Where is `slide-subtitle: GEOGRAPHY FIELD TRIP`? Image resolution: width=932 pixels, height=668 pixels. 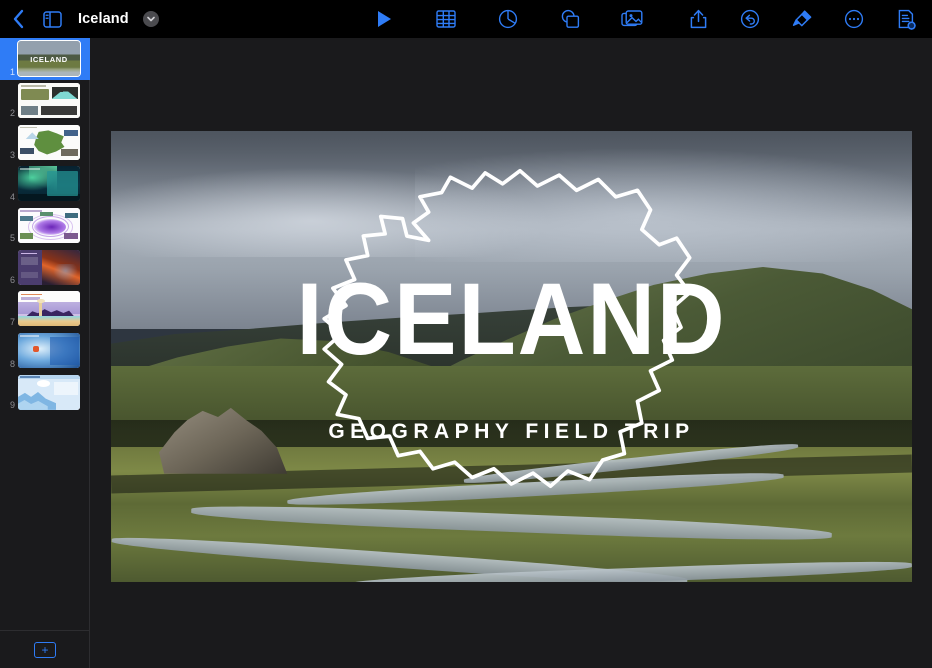
slide-subtitle: GEOGRAPHY FIELD TRIP is located at coordinates (511, 432).